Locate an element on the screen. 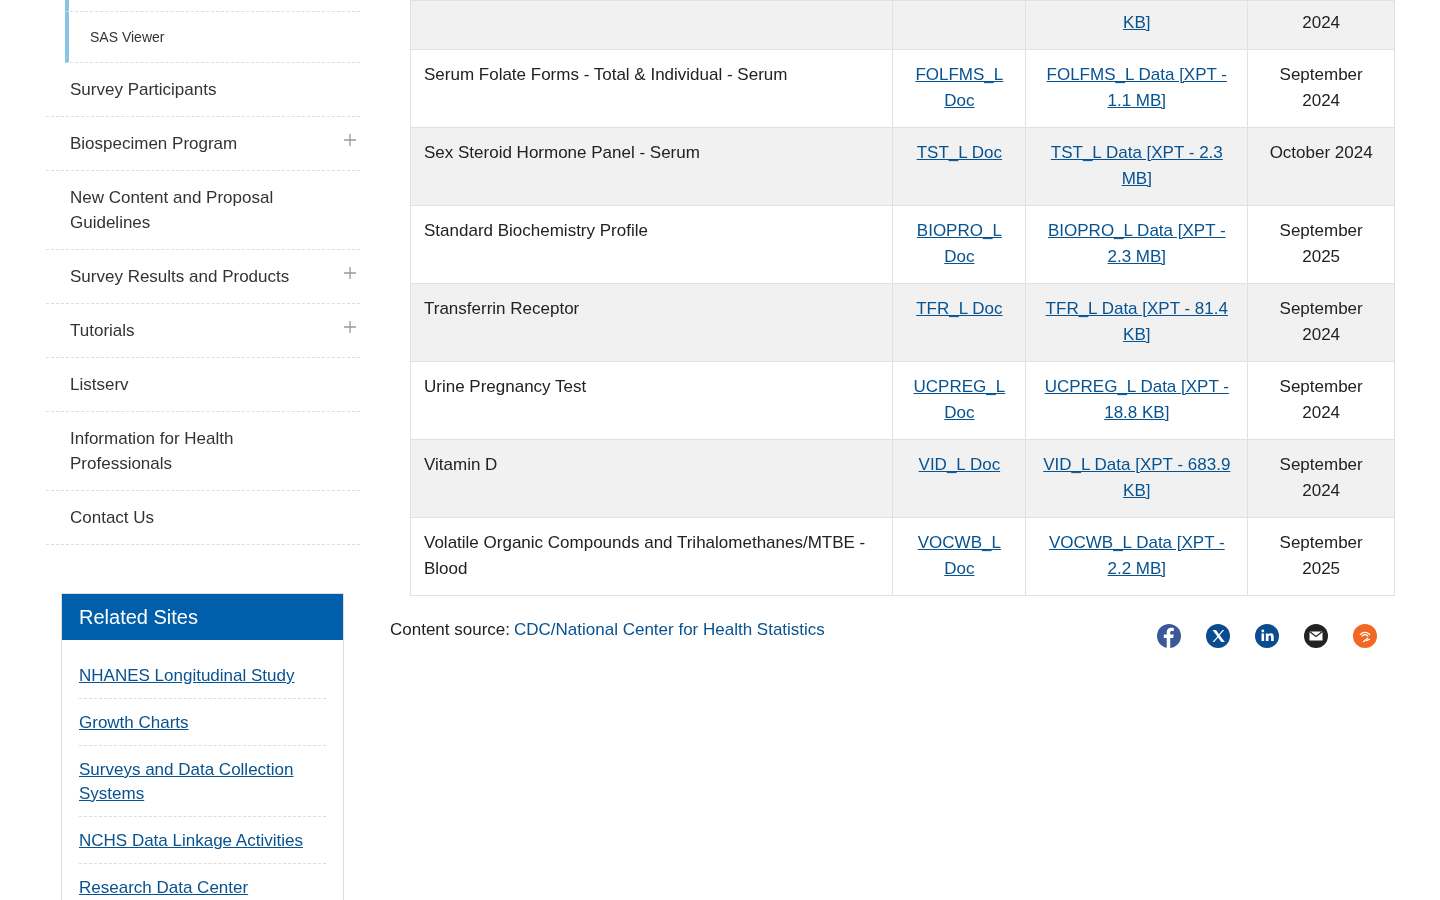 This screenshot has width=1440, height=900. table-cell: Vitamin D is located at coordinates (461, 464).